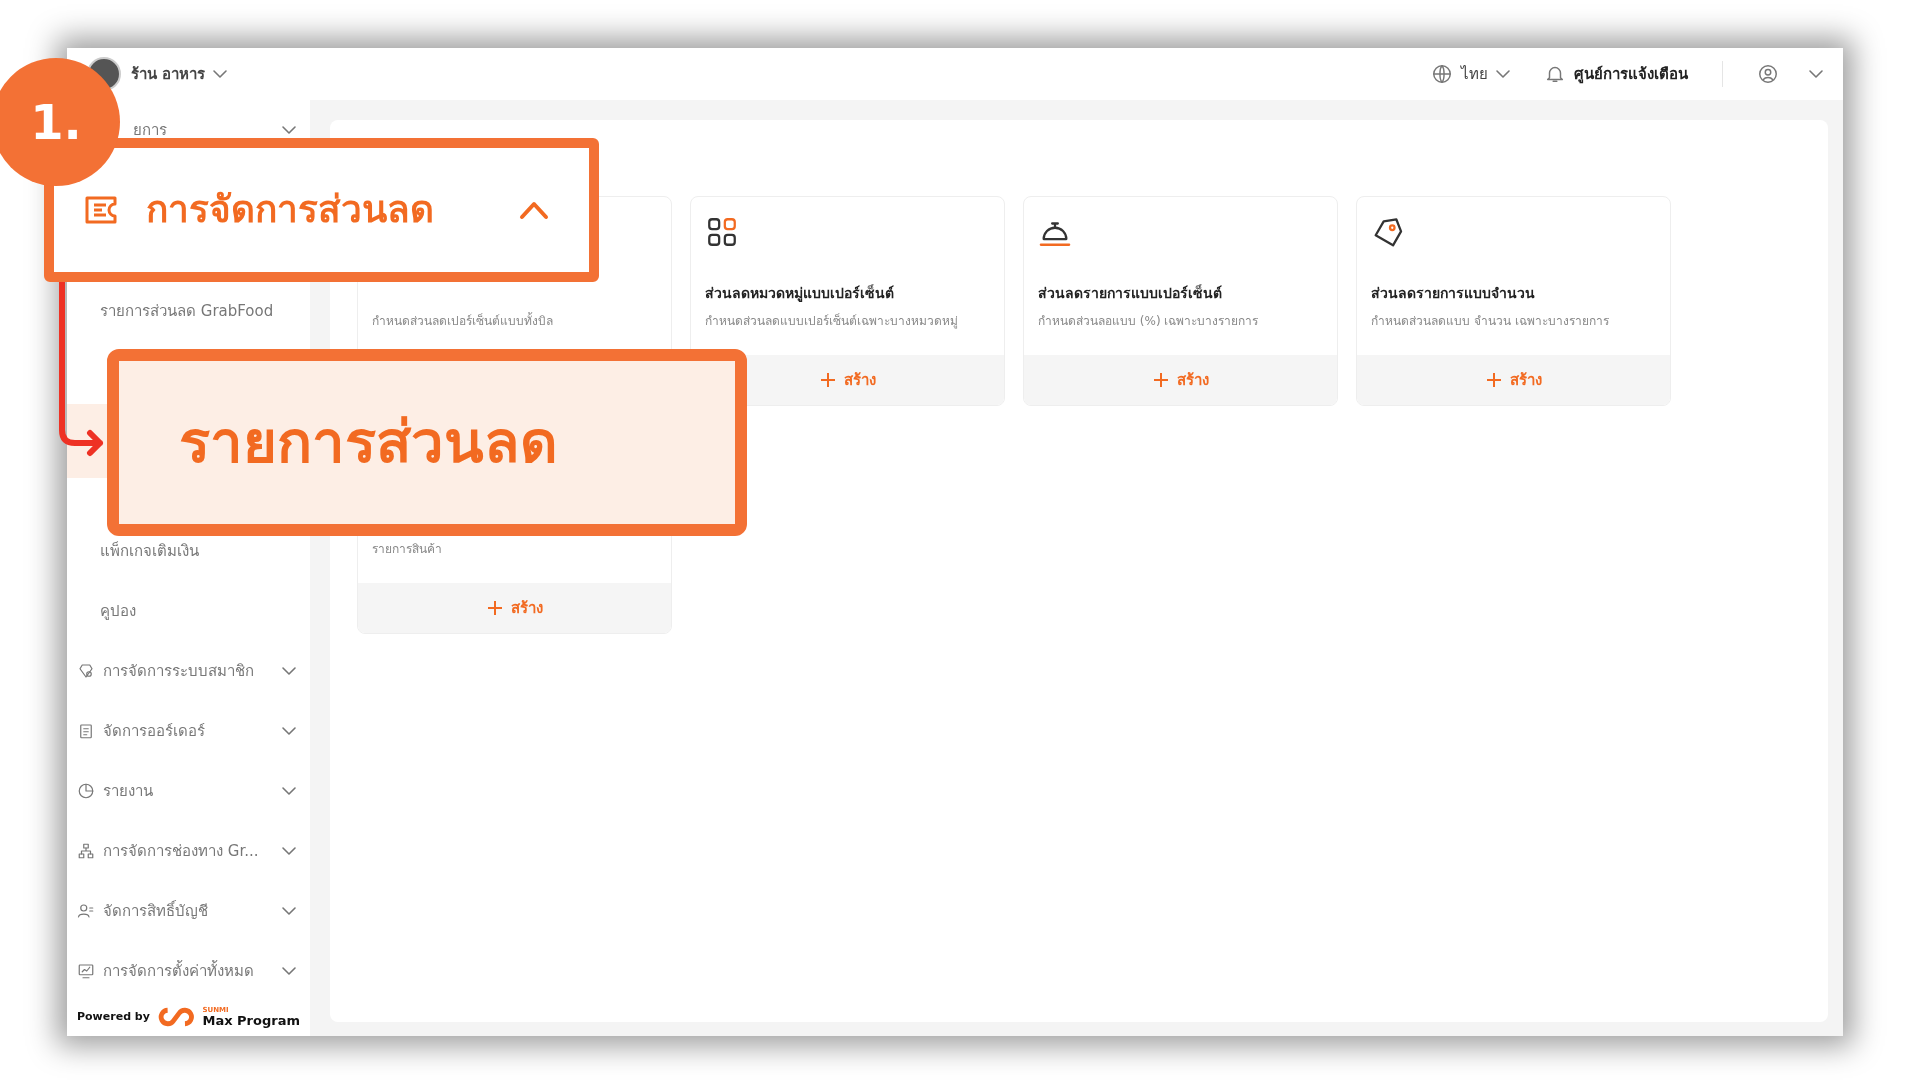  I want to click on powered-by-text: Powered by, so click(113, 1016).